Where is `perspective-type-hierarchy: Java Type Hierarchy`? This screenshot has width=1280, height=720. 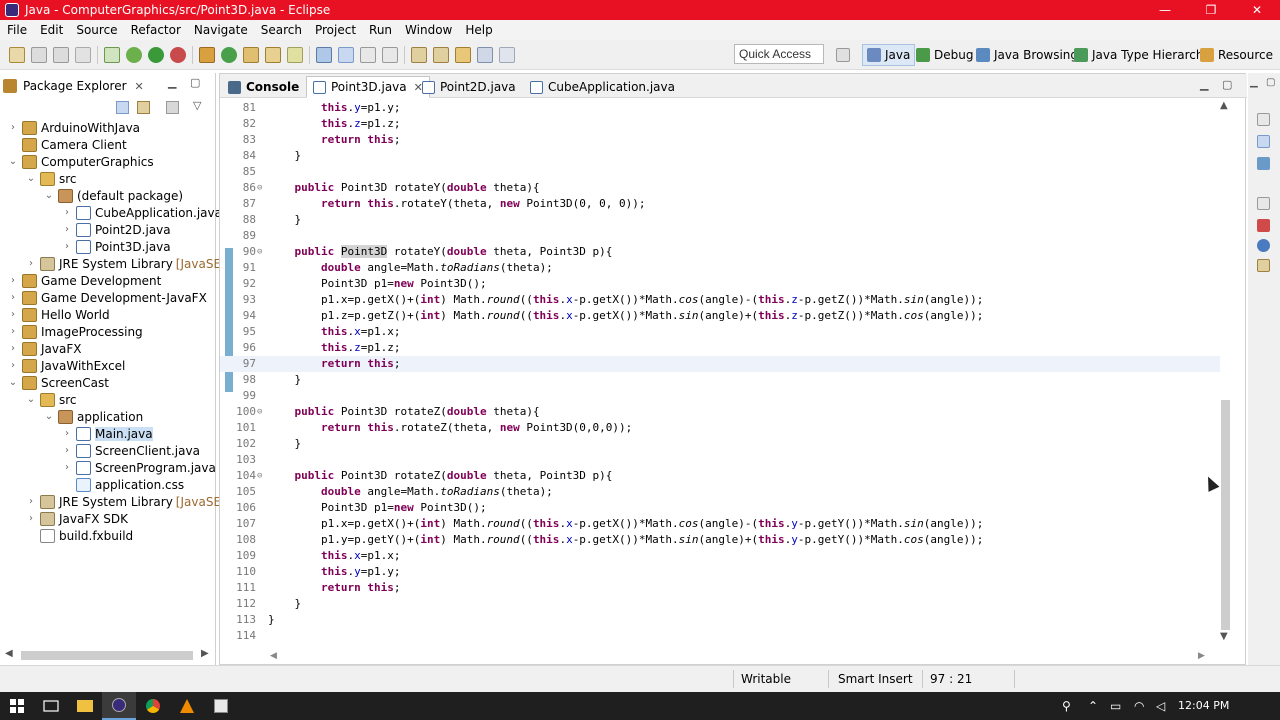
perspective-type-hierarchy: Java Type Hierarchy is located at coordinates (1142, 55).